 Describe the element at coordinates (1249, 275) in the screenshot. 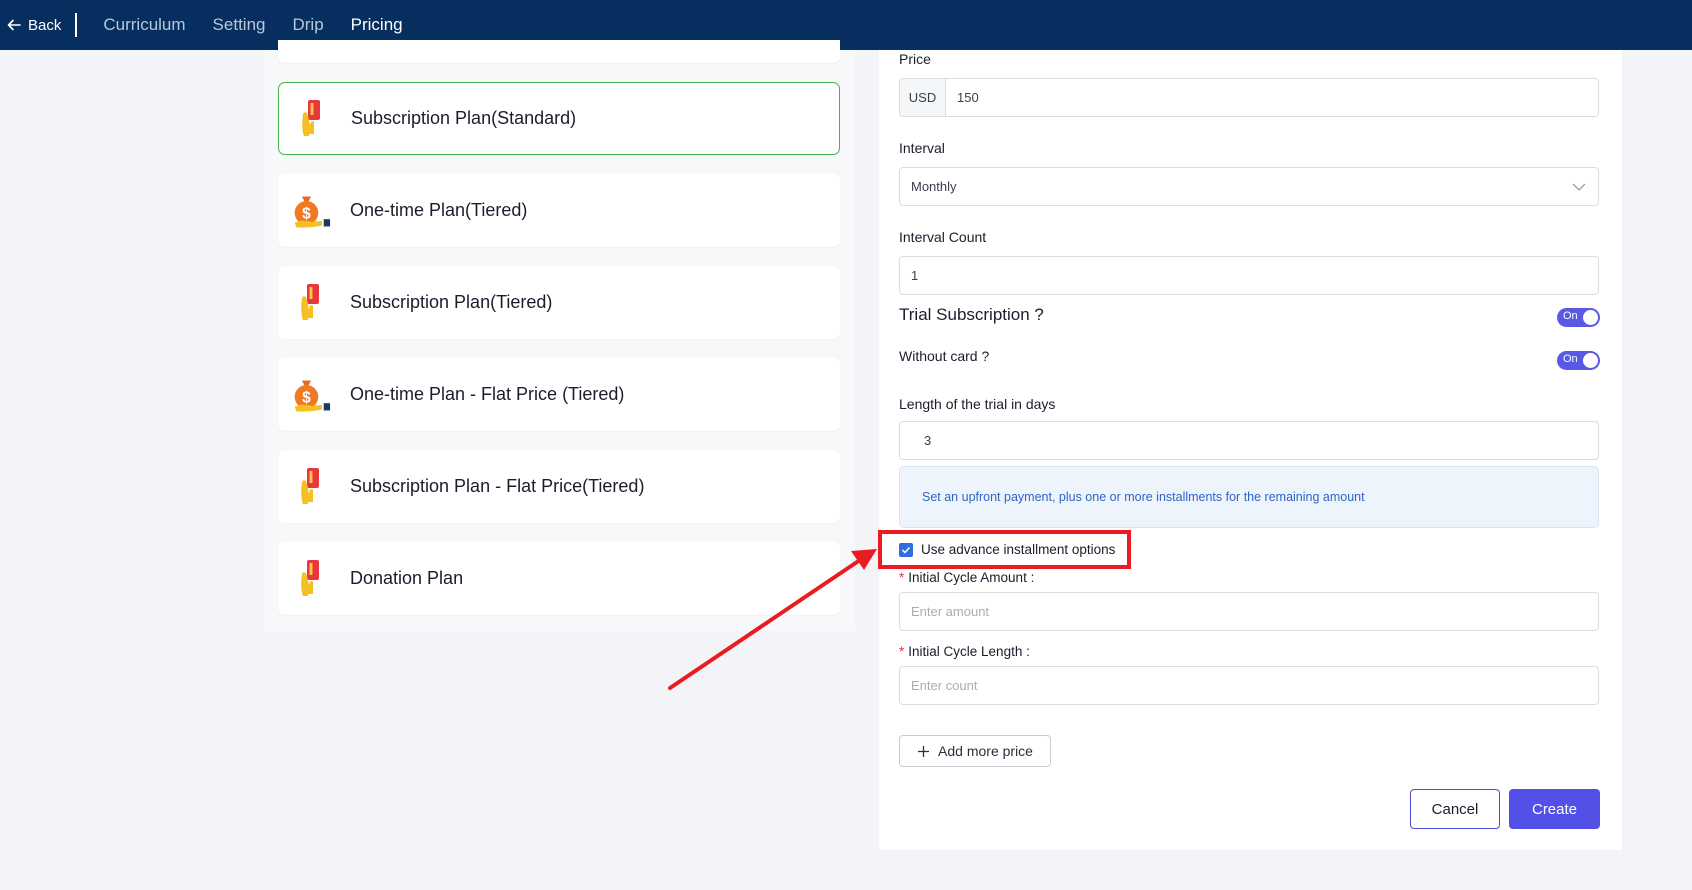

I see `interval-count-input: 1` at that location.